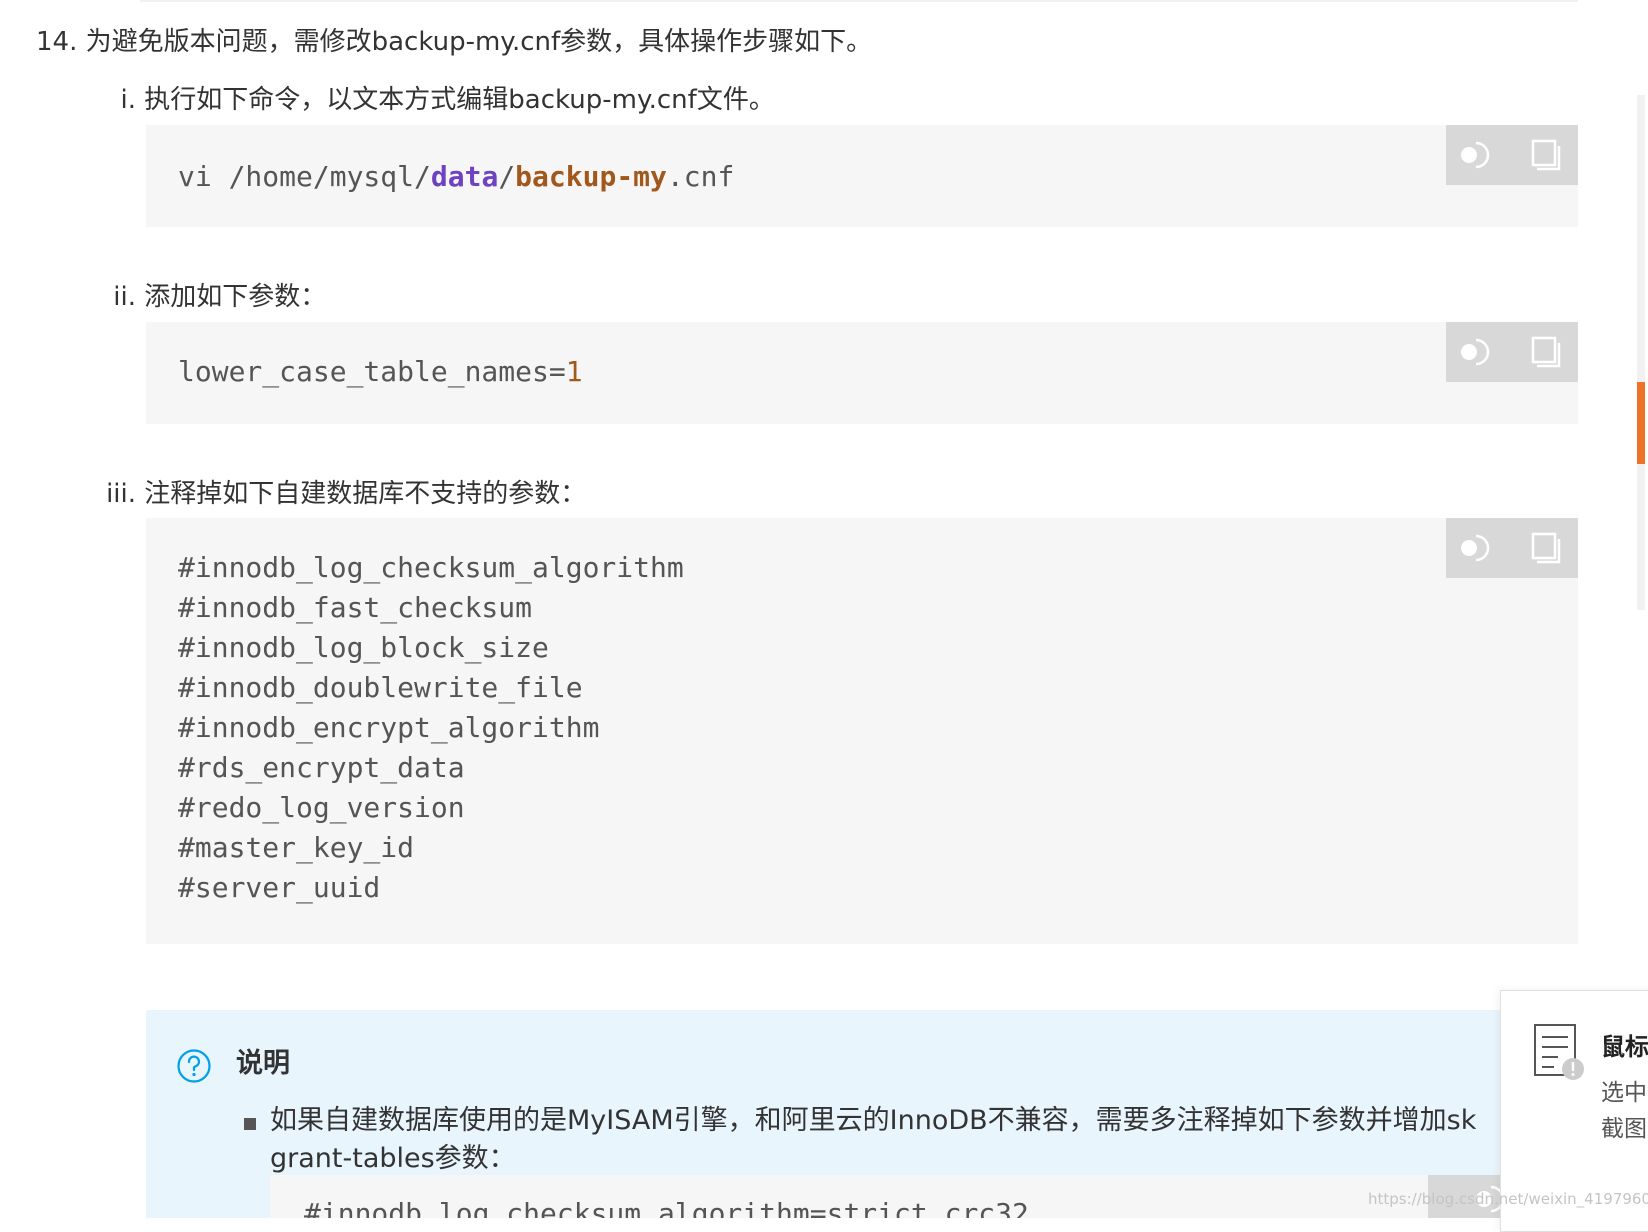 Image resolution: width=1648 pixels, height=1232 pixels. Describe the element at coordinates (862, 176) in the screenshot. I see `code-block-edit-command: vi /home/mysql/data/backup-my.cnf` at that location.